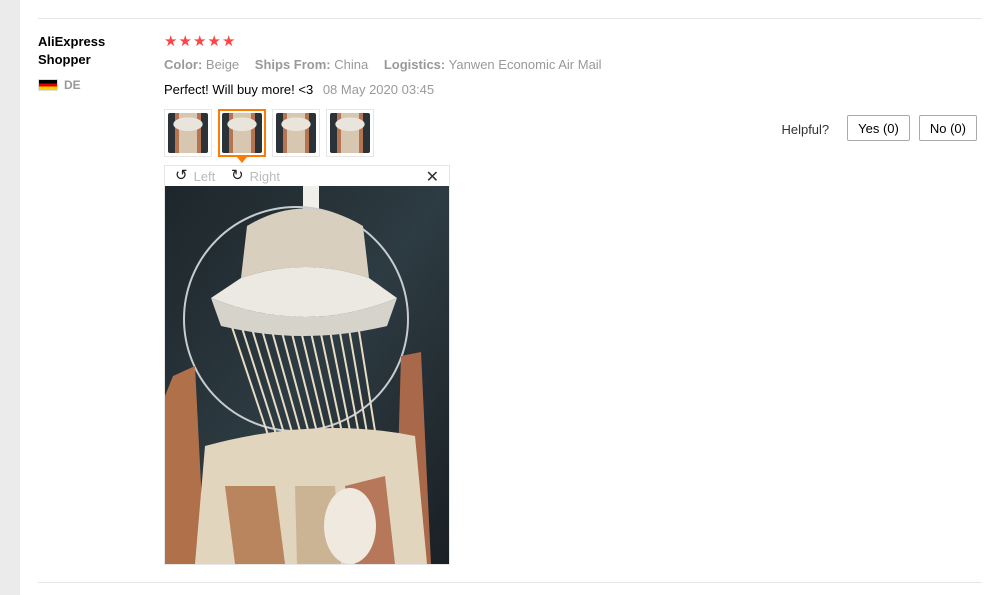  I want to click on ships-from-value: China, so click(351, 64).